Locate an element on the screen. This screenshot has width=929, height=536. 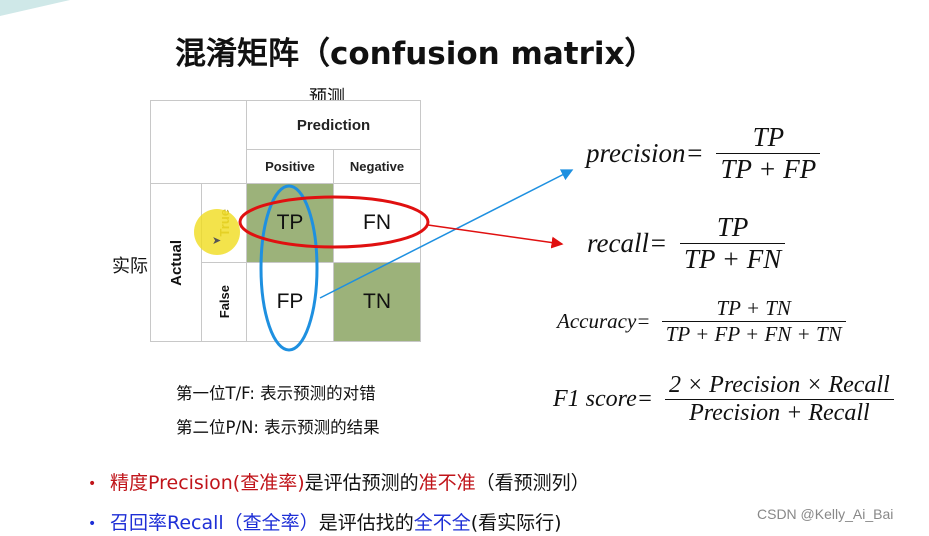
numerator: 2 × Precision × Recall is located at coordinates (779, 385).